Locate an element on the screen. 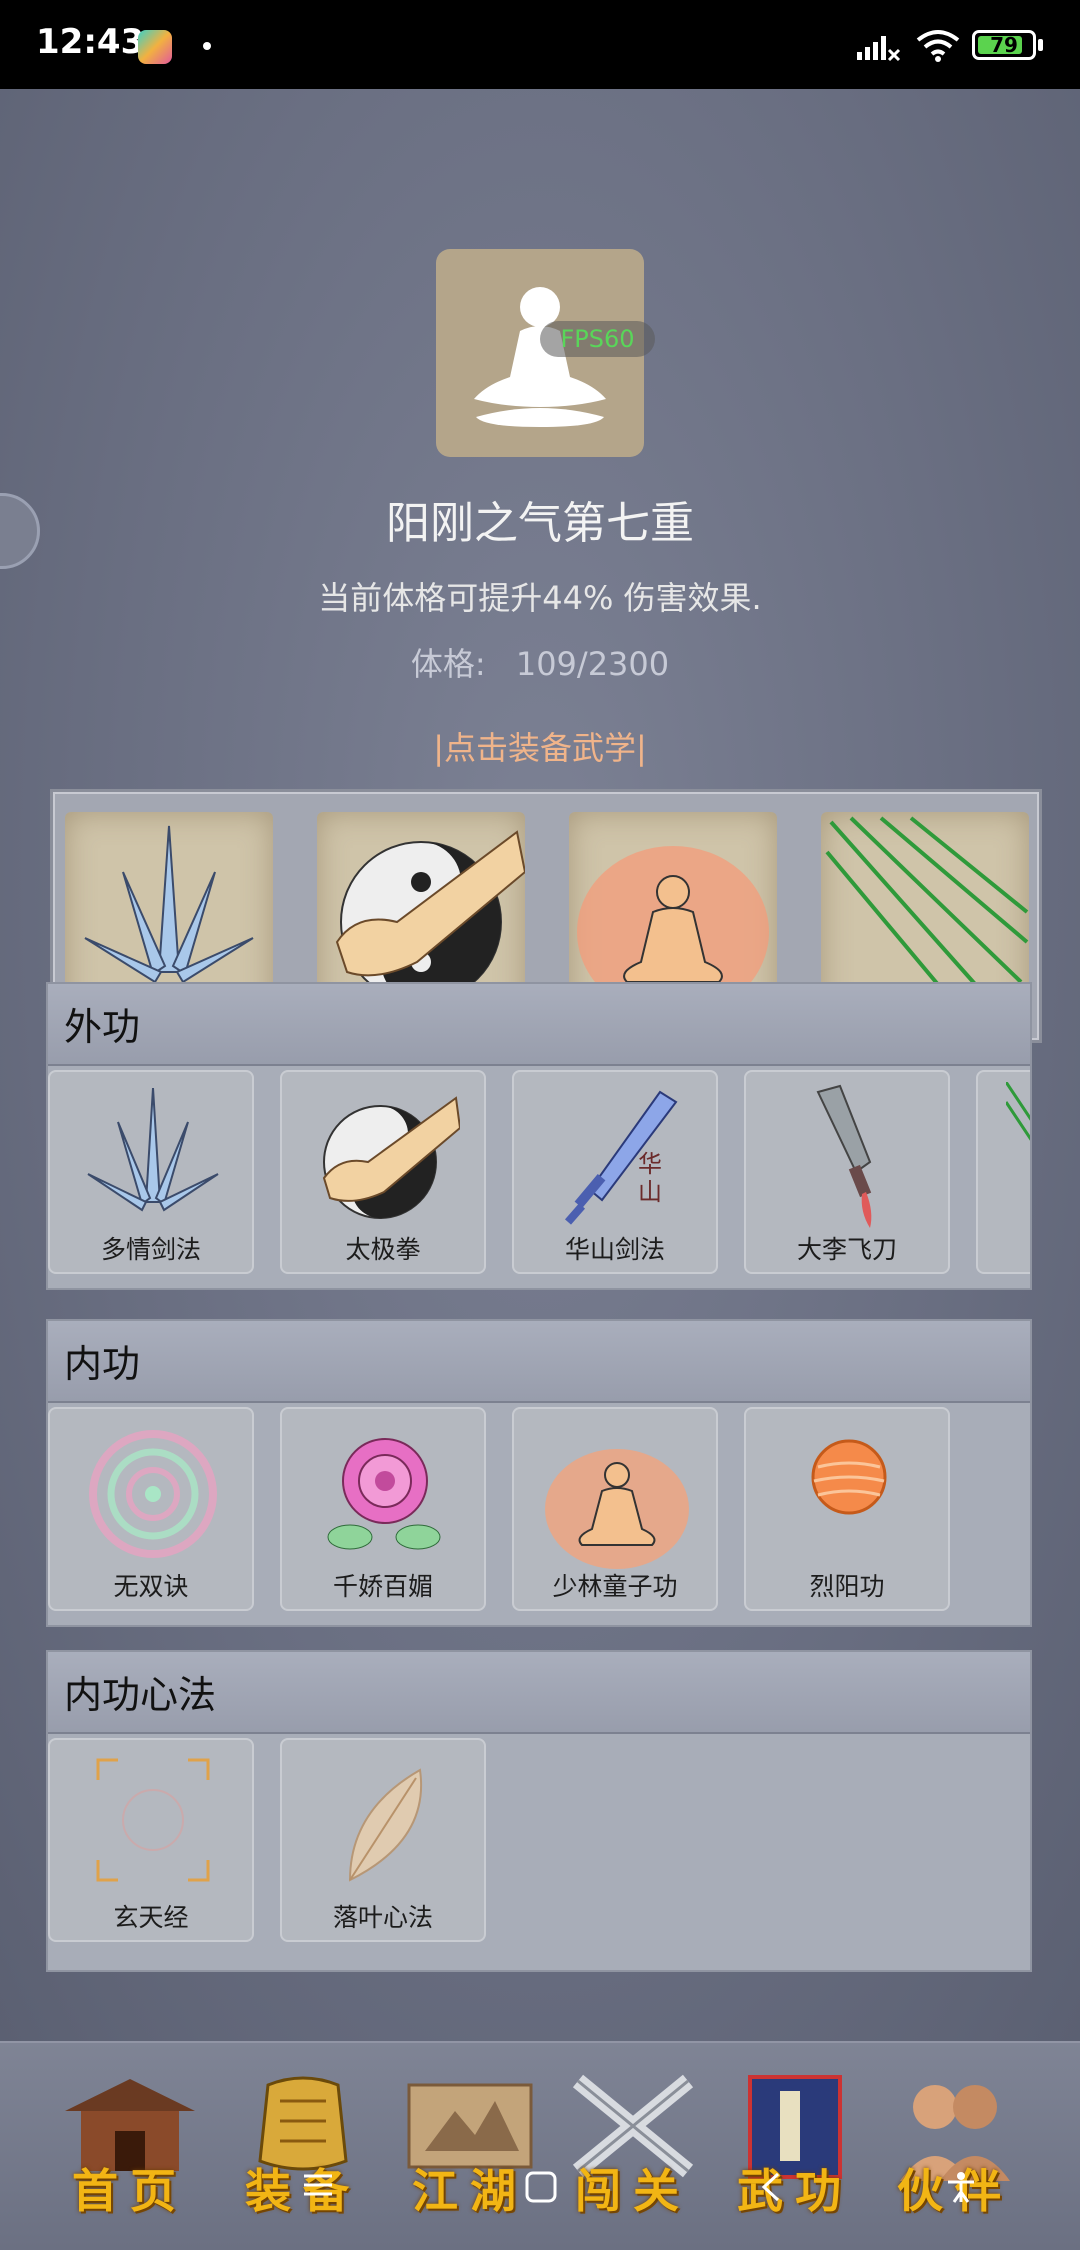 This screenshot has height=2250, width=1080. nav-jianghu: 江湖 is located at coordinates (470, 2146).